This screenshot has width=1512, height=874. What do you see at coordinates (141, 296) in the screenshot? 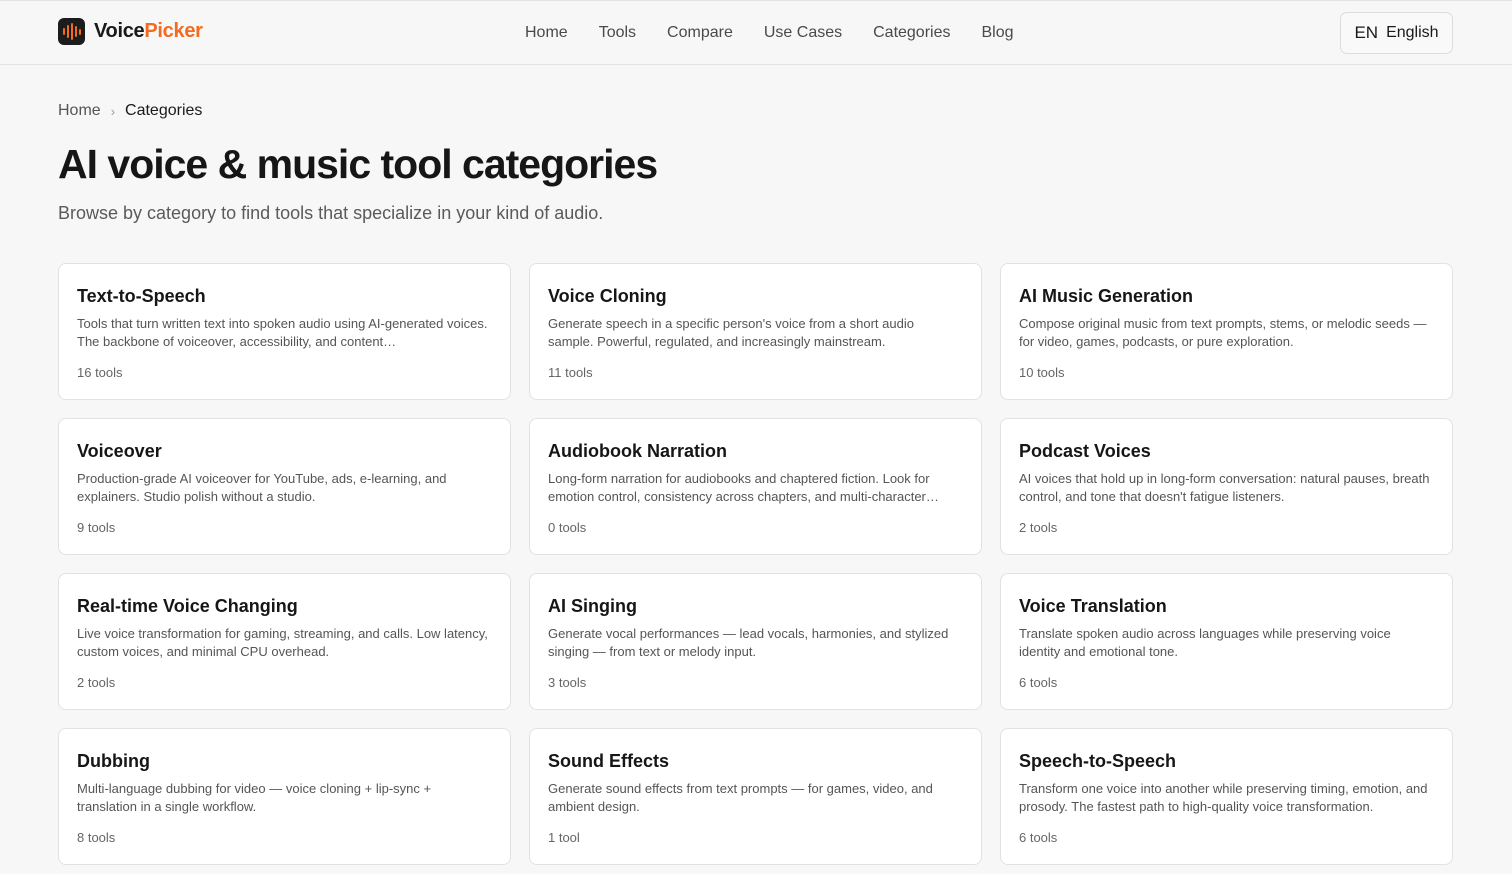
I see `category-title: Text-to-Speech` at bounding box center [141, 296].